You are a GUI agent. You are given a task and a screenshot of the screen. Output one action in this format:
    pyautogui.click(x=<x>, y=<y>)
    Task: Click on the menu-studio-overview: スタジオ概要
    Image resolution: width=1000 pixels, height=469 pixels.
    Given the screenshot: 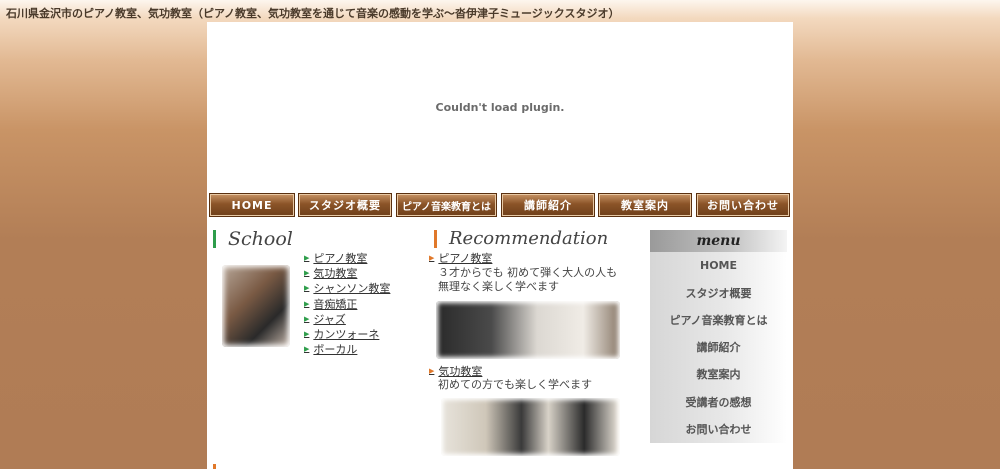 What is the action you would take?
    pyautogui.click(x=718, y=292)
    